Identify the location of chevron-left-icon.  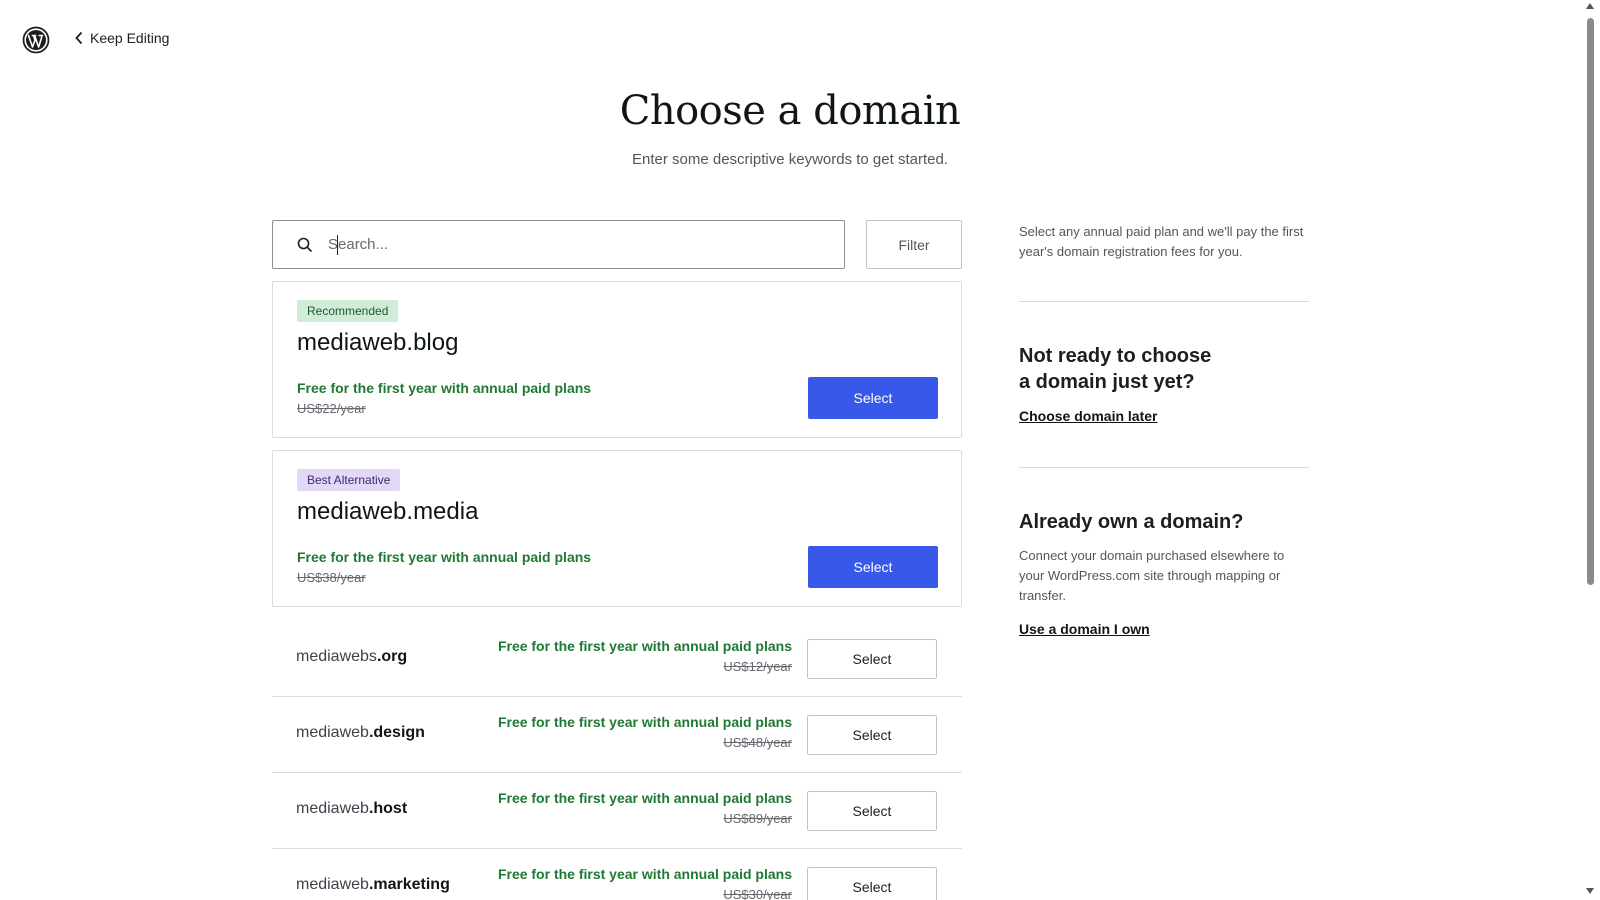
(79, 38).